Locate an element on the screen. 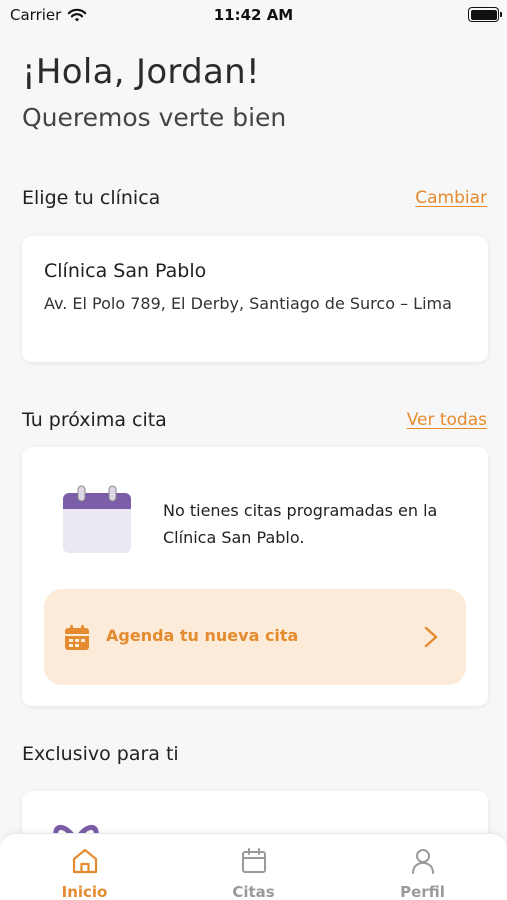  greeting-subtitle: Queremos verte bien is located at coordinates (154, 117).